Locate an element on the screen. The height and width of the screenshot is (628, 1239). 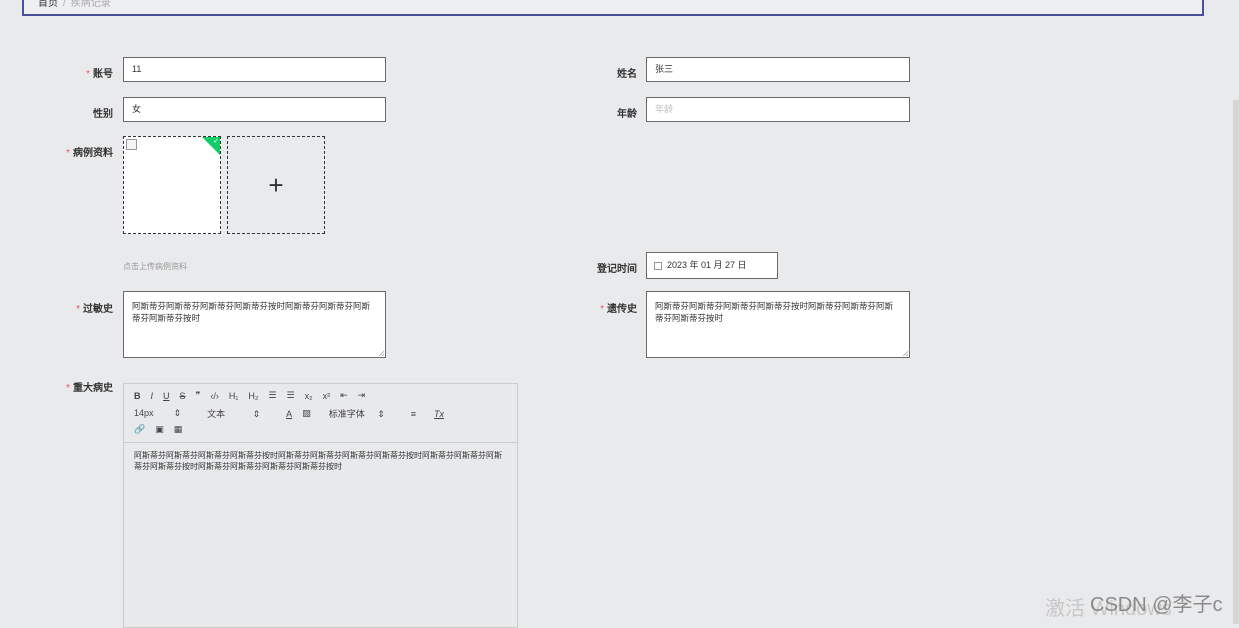
subscript-button: x₂ is located at coordinates (309, 396).